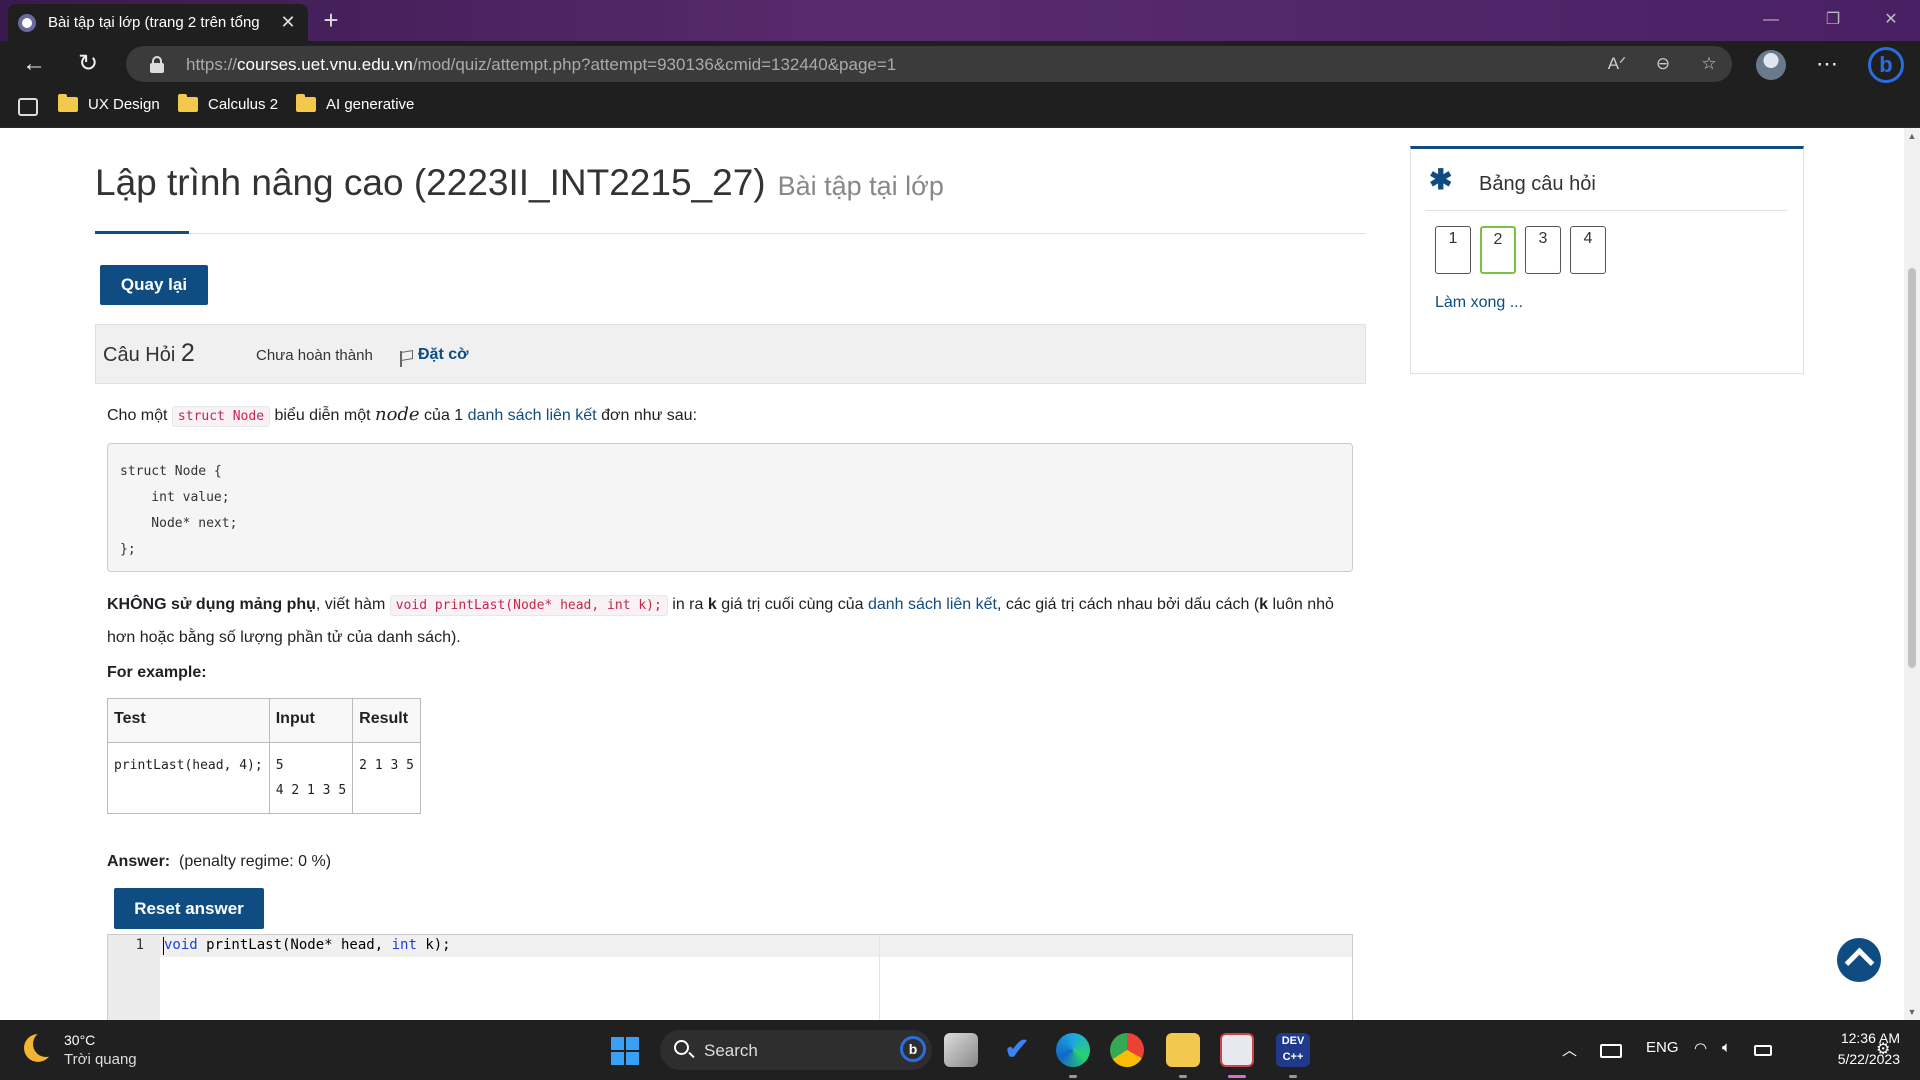 This screenshot has height=1080, width=1920. Describe the element at coordinates (730, 507) in the screenshot. I see `code-block: struct Node { int value; Node* next; };` at that location.